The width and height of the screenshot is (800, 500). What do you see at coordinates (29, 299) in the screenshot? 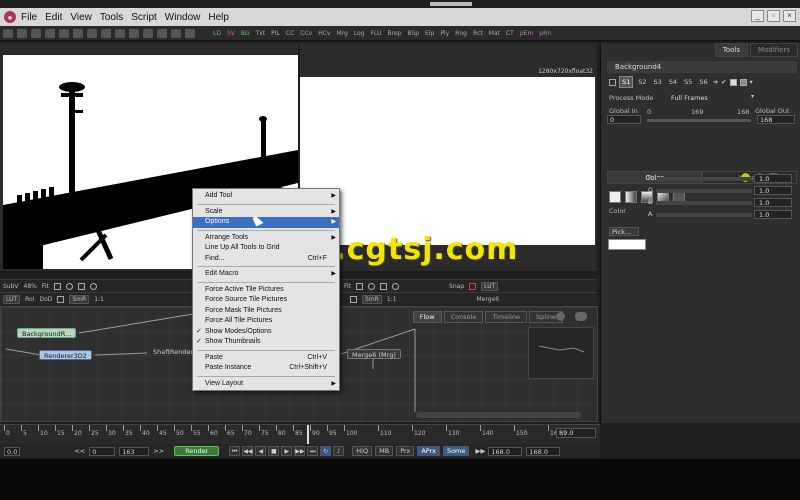
I see `roi-button: RoI` at bounding box center [29, 299].